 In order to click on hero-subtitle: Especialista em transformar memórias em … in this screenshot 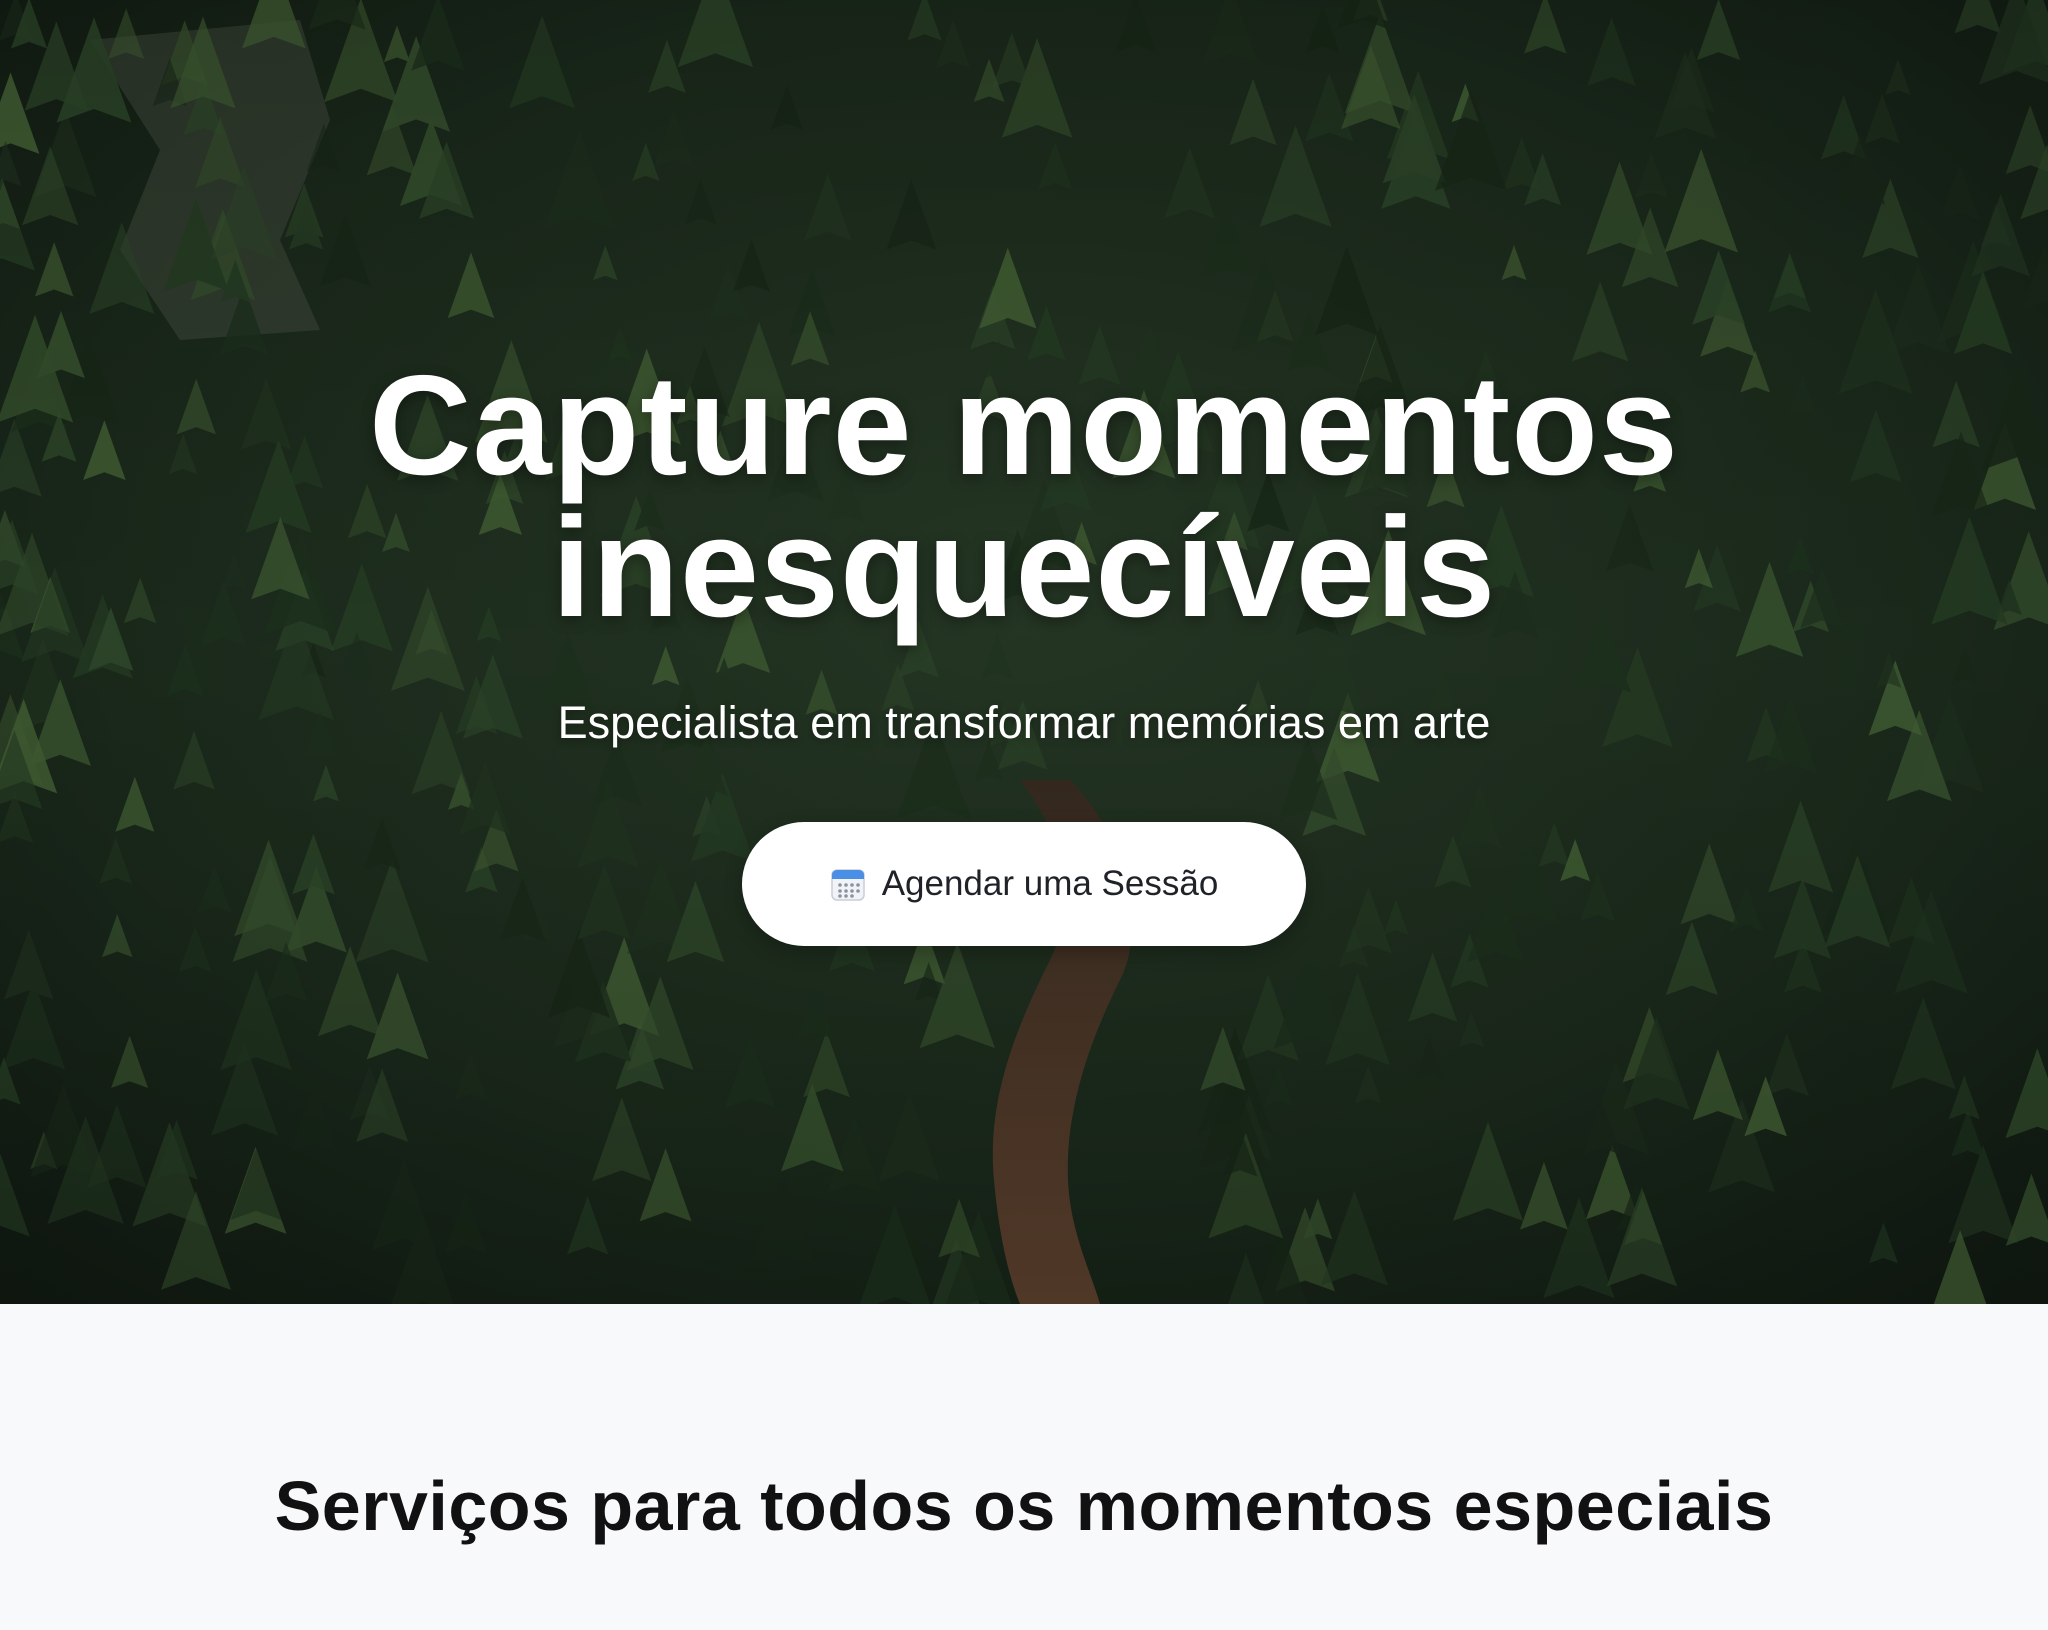, I will do `click(1024, 722)`.